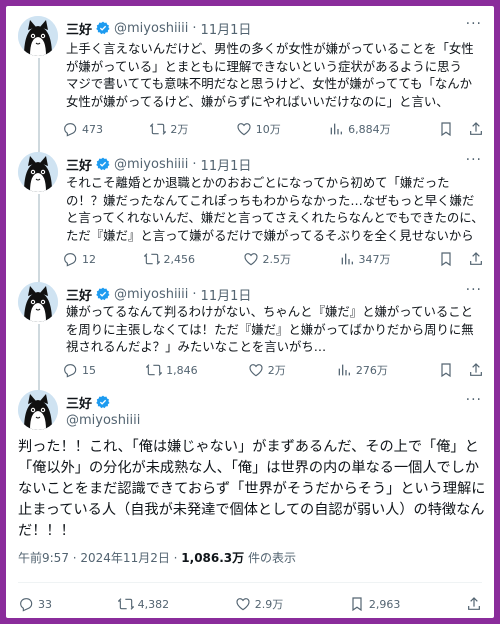 Image resolution: width=500 pixels, height=624 pixels. Describe the element at coordinates (99, 558) in the screenshot. I see `tweet-timestamp: 午前9:57 · 2024年11月2日 ·` at that location.